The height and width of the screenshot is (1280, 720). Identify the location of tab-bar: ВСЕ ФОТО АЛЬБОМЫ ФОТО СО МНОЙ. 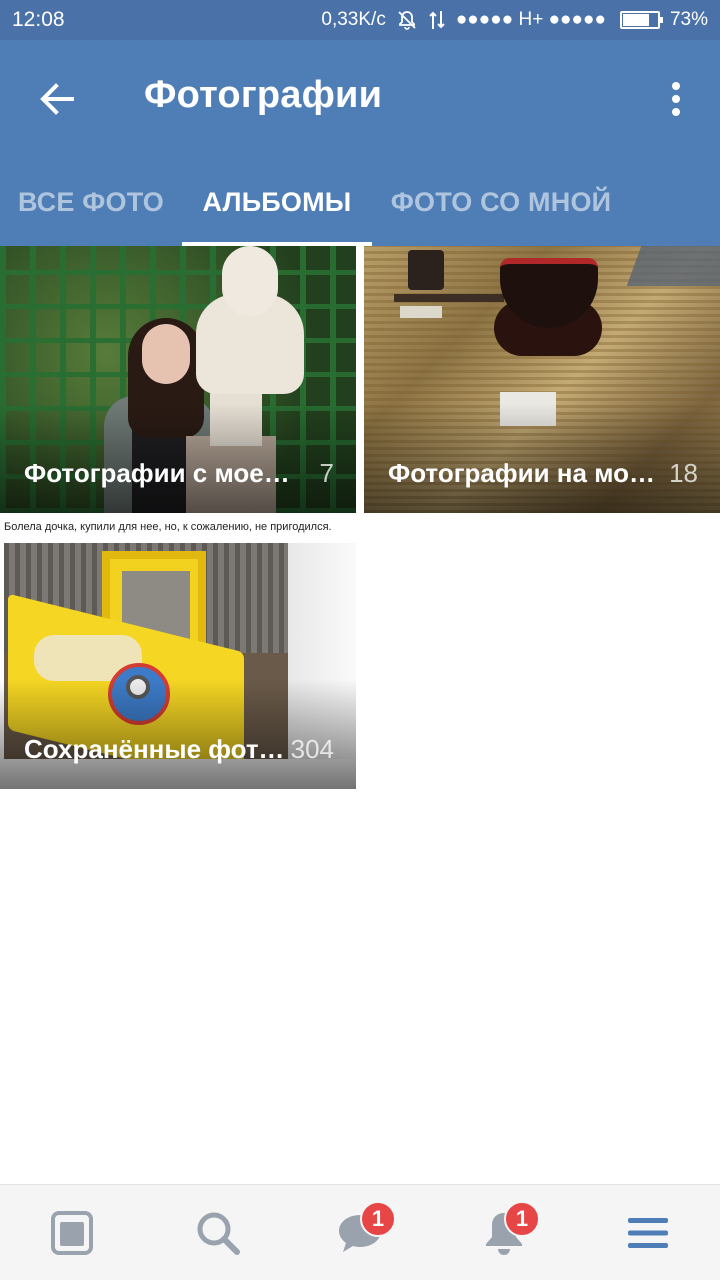
(360, 202).